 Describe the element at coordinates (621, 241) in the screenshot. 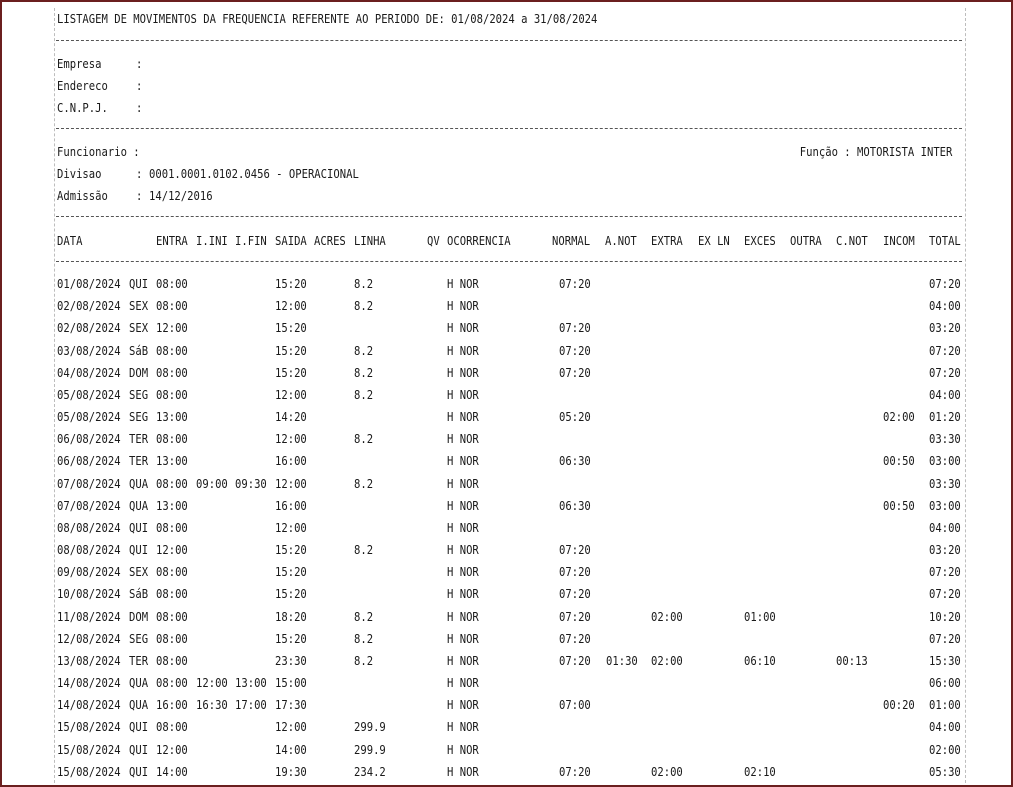

I see `col-header-anot: A.NOT` at that location.